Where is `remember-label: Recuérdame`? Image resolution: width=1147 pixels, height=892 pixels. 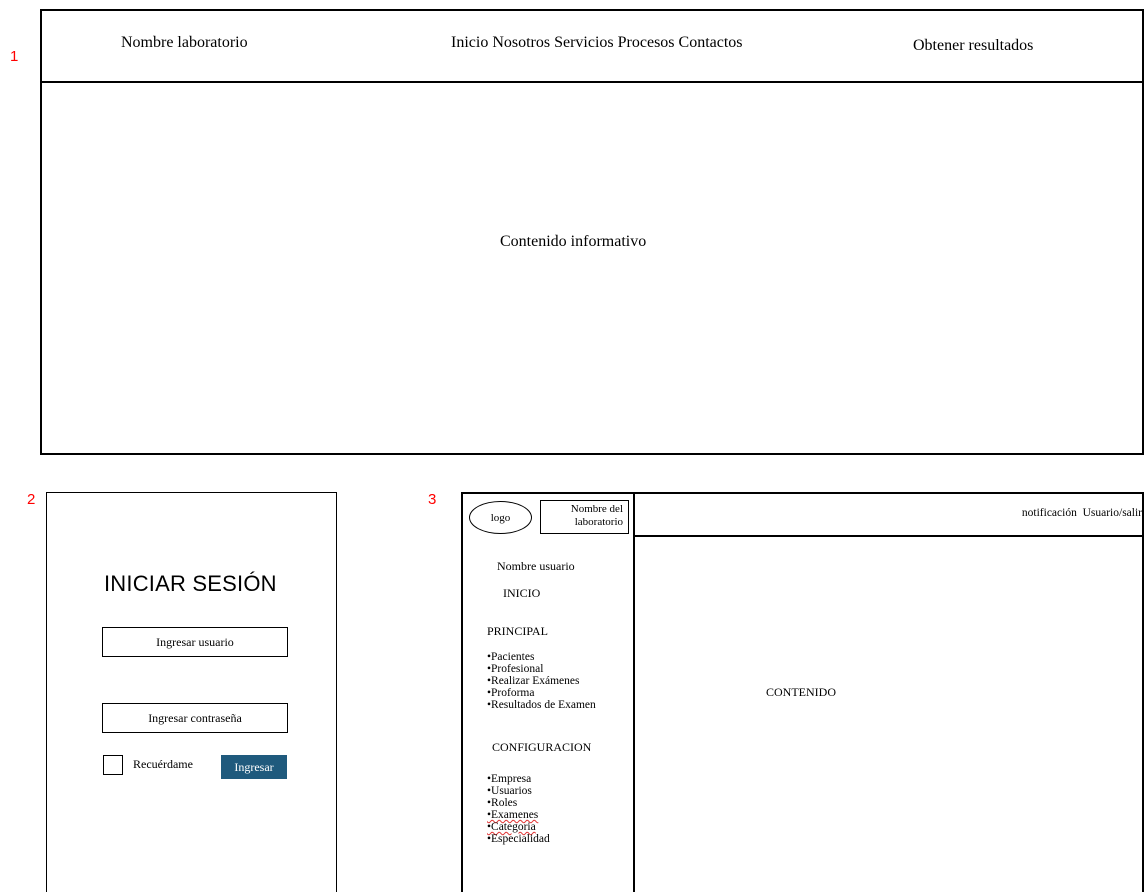
remember-label: Recuérdame is located at coordinates (163, 764).